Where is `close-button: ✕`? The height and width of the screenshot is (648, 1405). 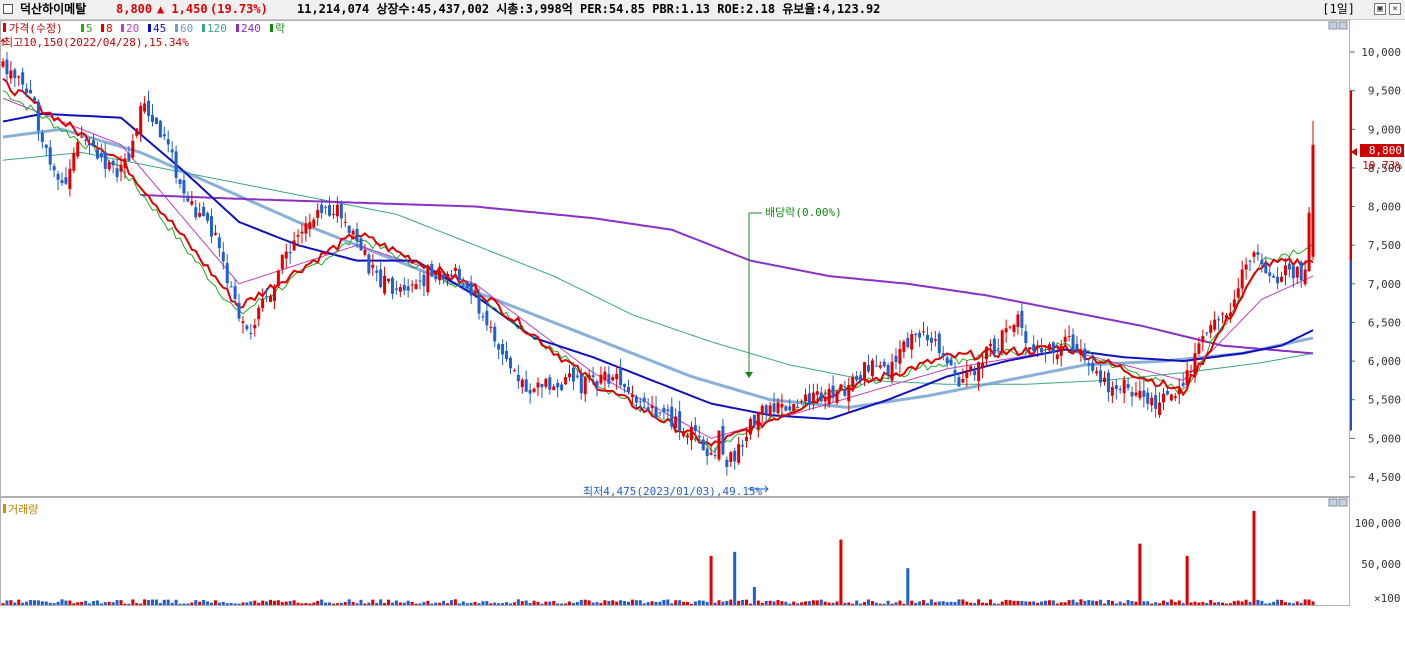
close-button: ✕ is located at coordinates (1395, 9).